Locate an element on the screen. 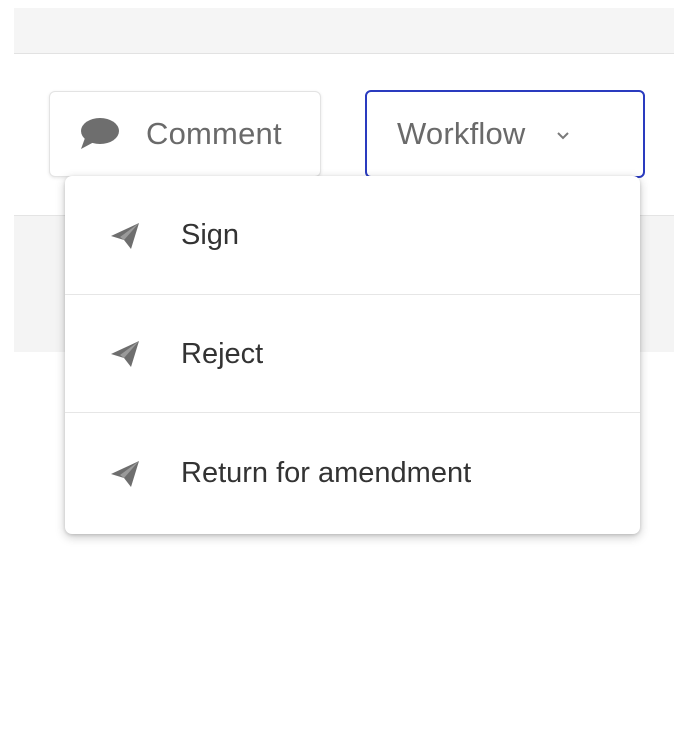 This screenshot has height=731, width=674. menu-item-label: Return for amendment is located at coordinates (326, 473).